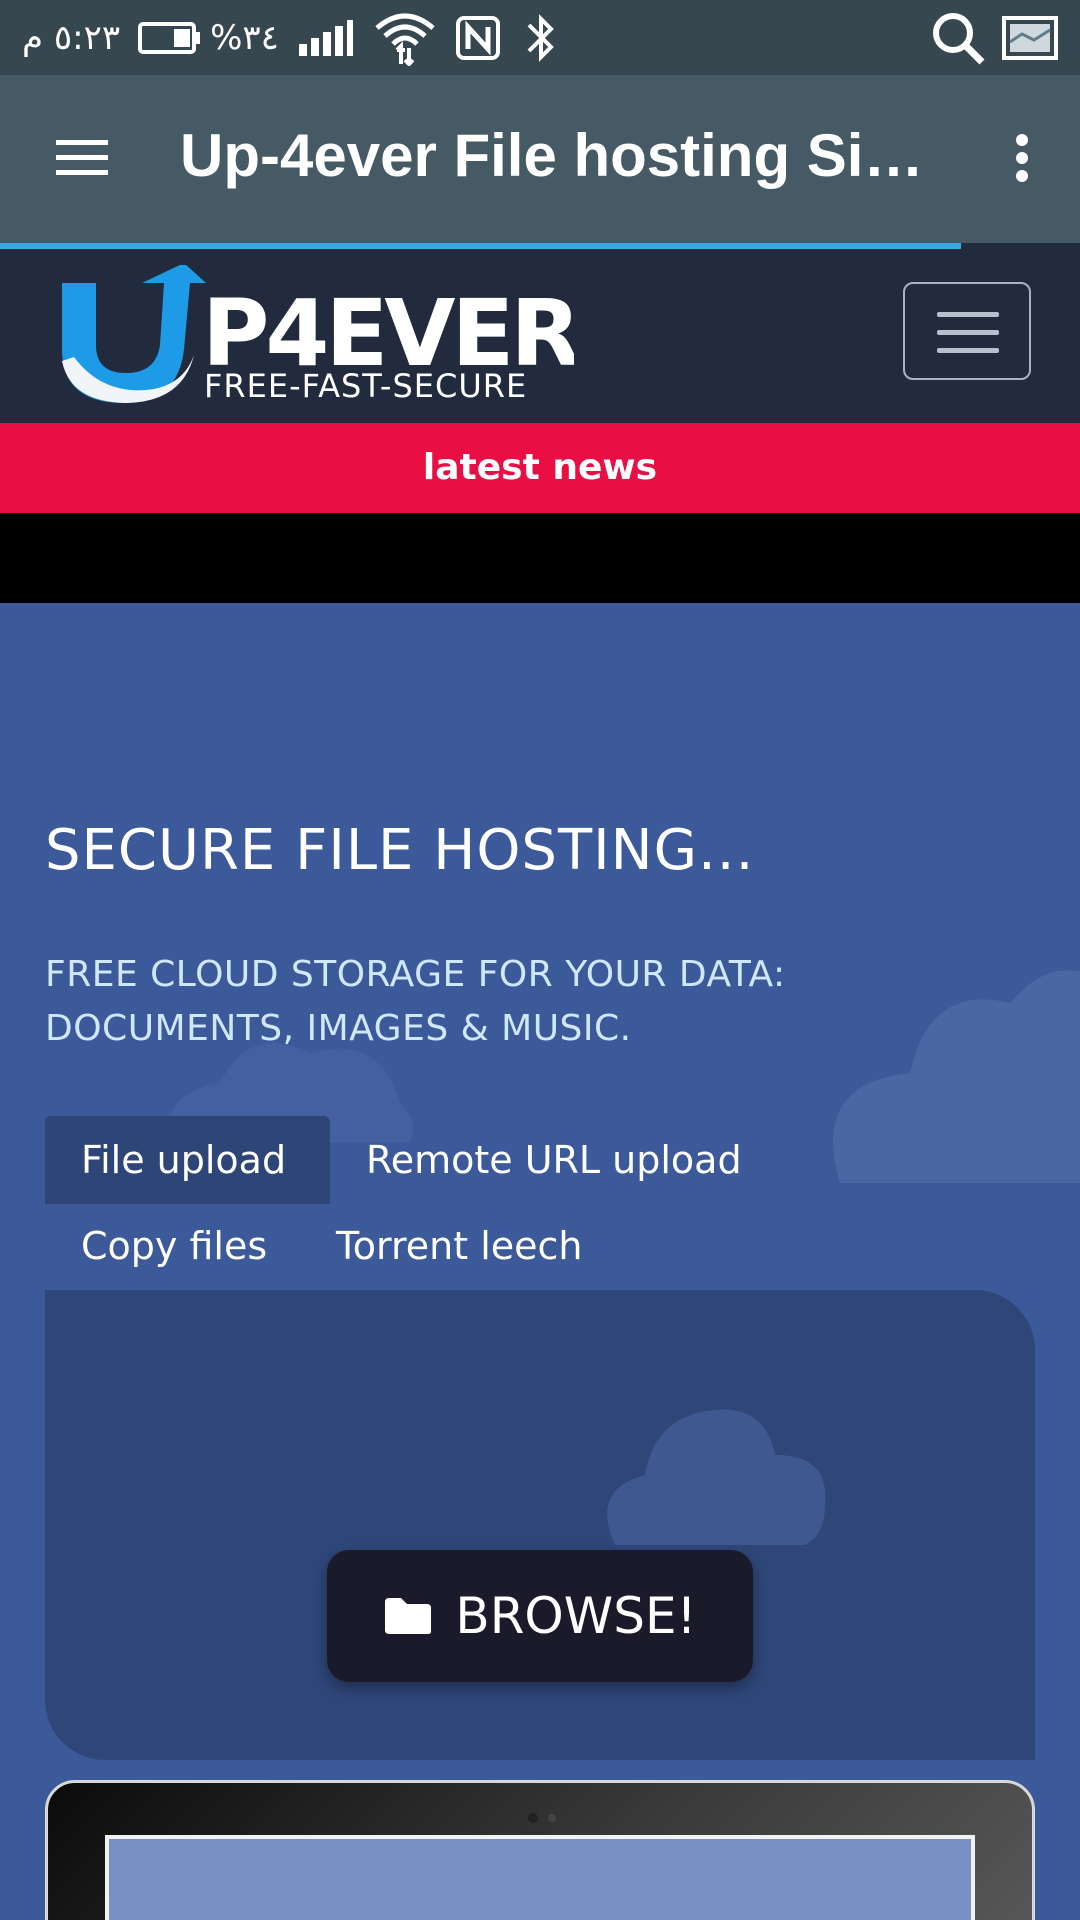  Describe the element at coordinates (71, 38) in the screenshot. I see `status-time: ٥:٢٣ م` at that location.